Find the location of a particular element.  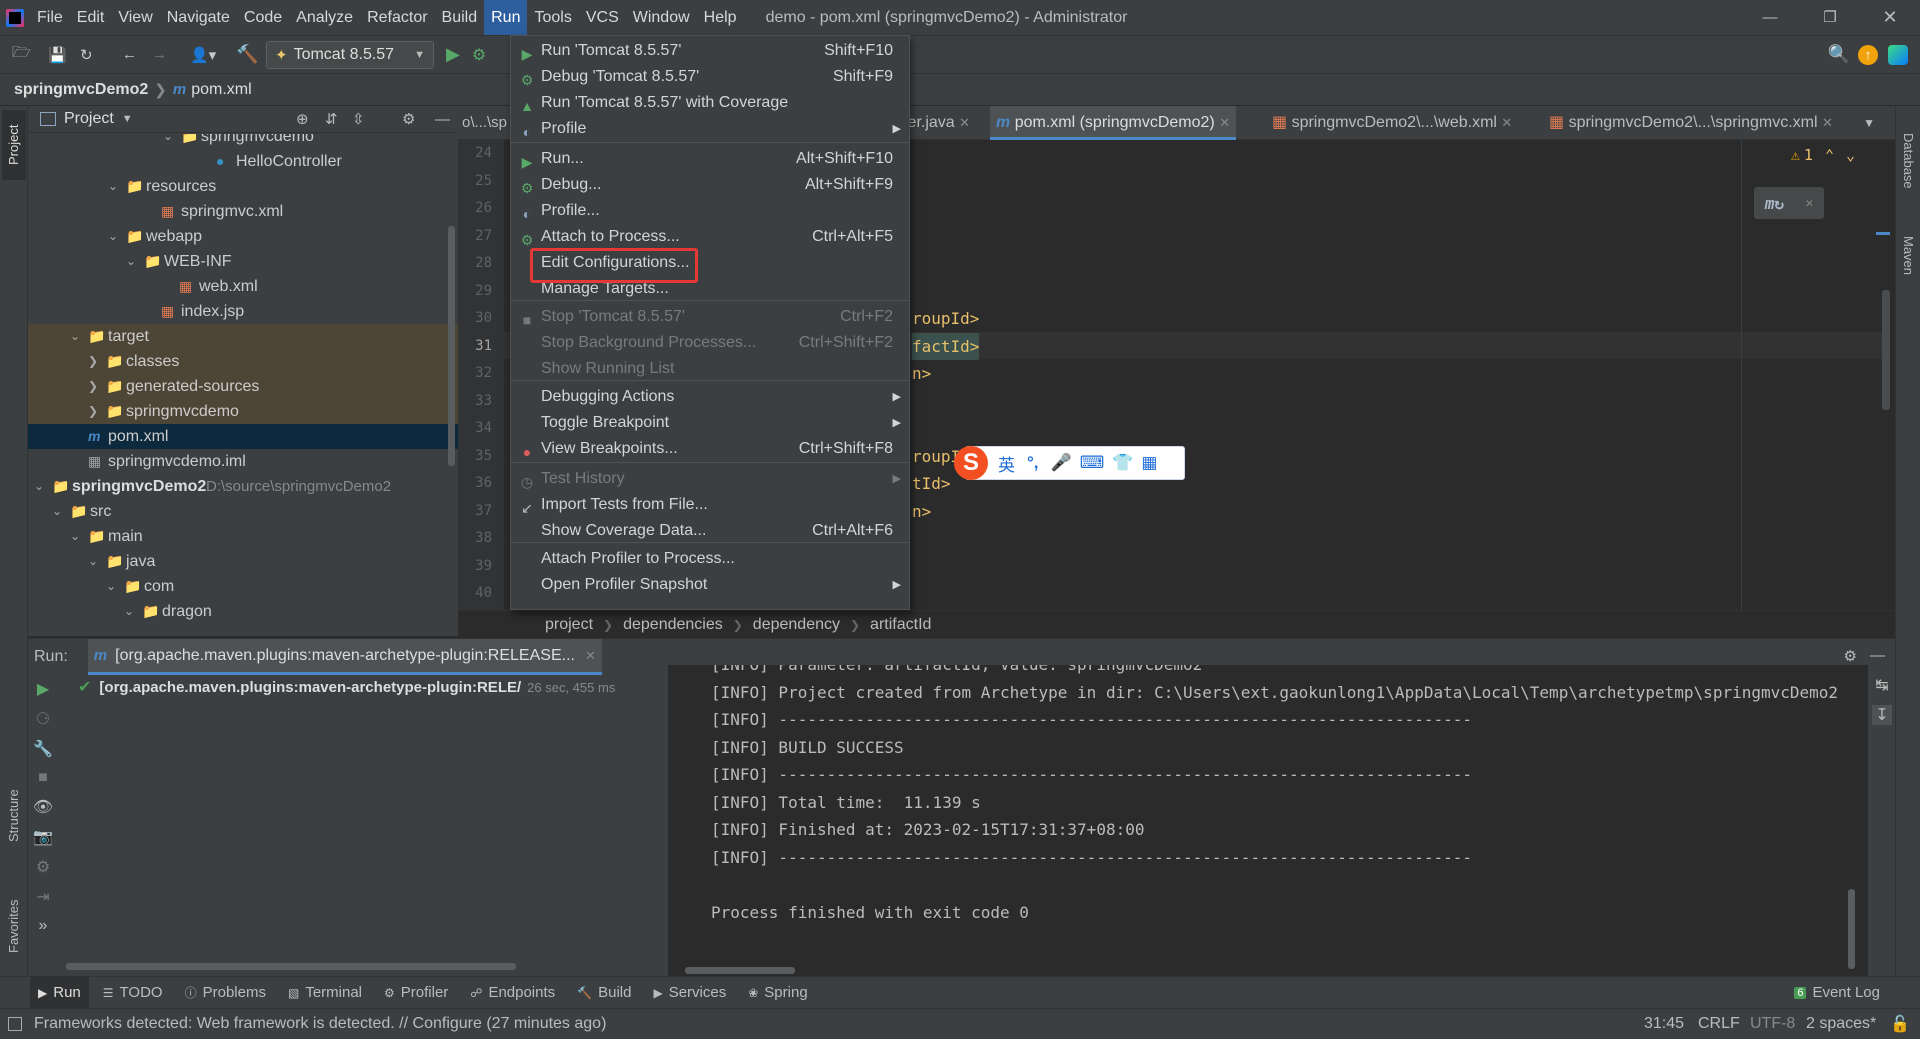

tree-item: ⌄ 📁 WEB-INF is located at coordinates (243, 261).